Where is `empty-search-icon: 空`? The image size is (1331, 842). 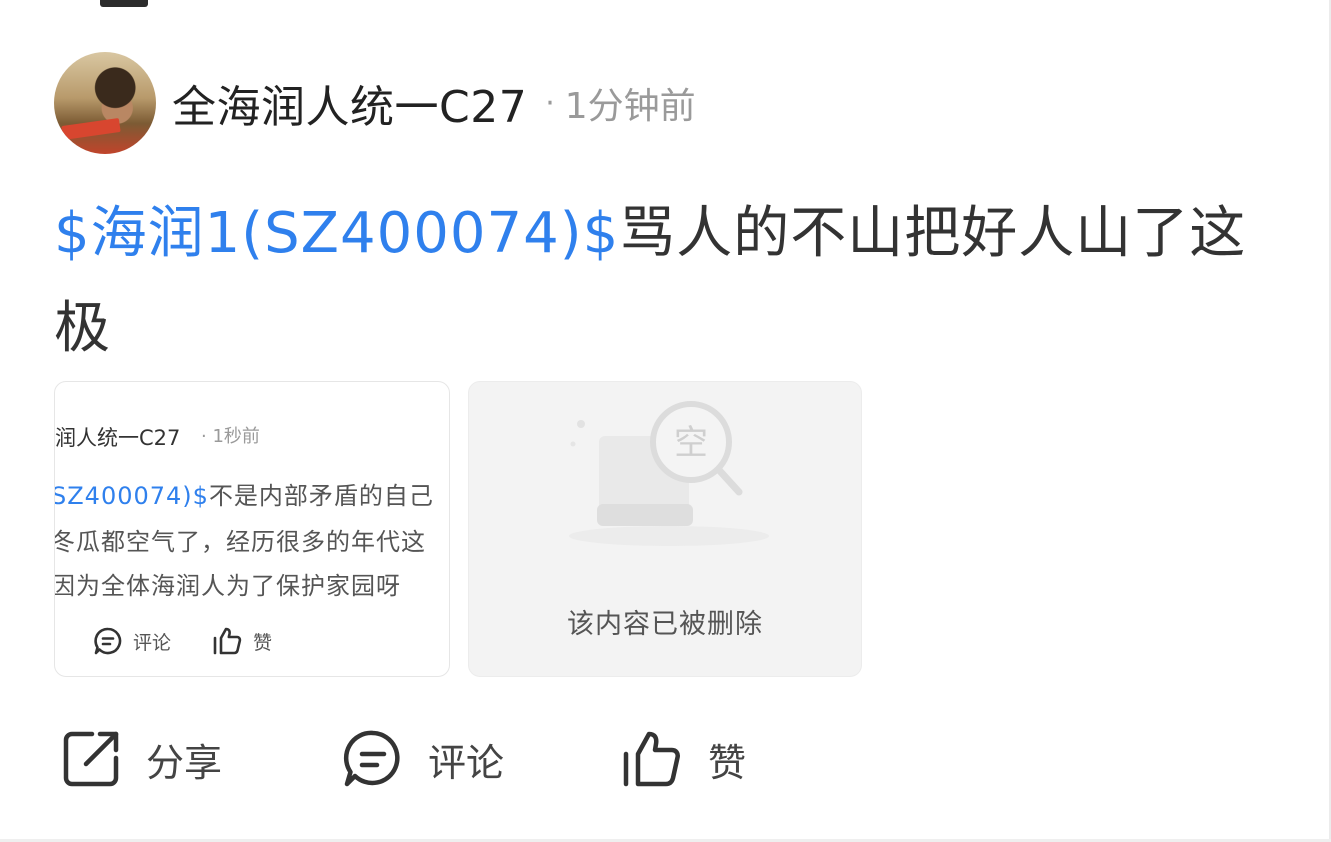 empty-search-icon: 空 is located at coordinates (669, 473).